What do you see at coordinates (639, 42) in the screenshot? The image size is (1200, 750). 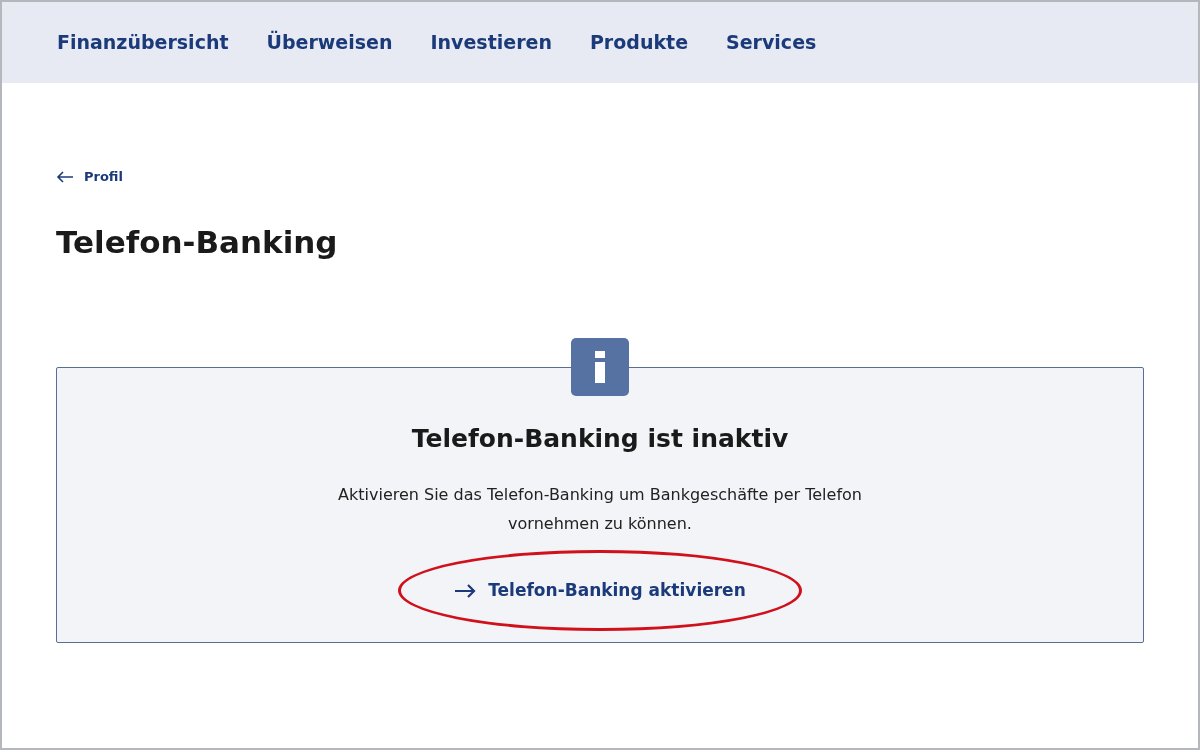 I see `nav-link: Produkte` at bounding box center [639, 42].